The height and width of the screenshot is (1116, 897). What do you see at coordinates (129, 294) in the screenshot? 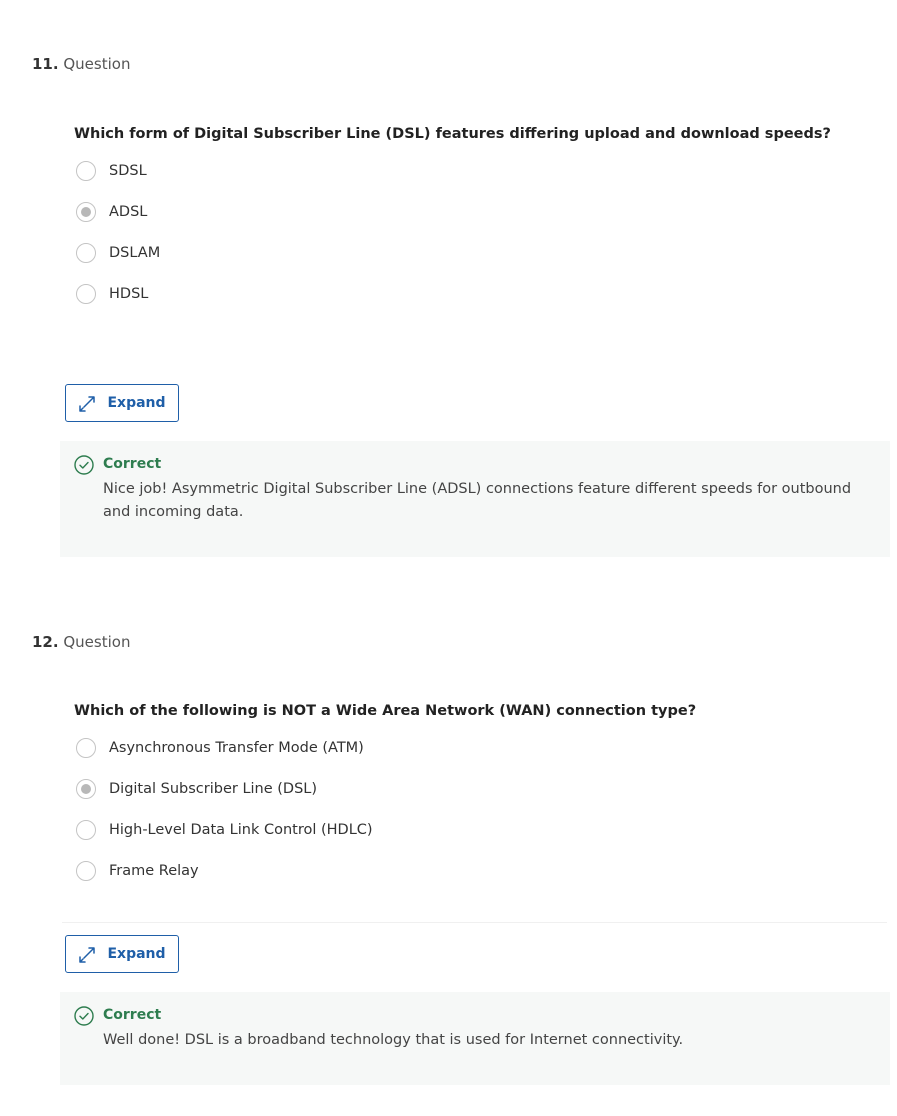
I see `option-label: HDSL` at bounding box center [129, 294].